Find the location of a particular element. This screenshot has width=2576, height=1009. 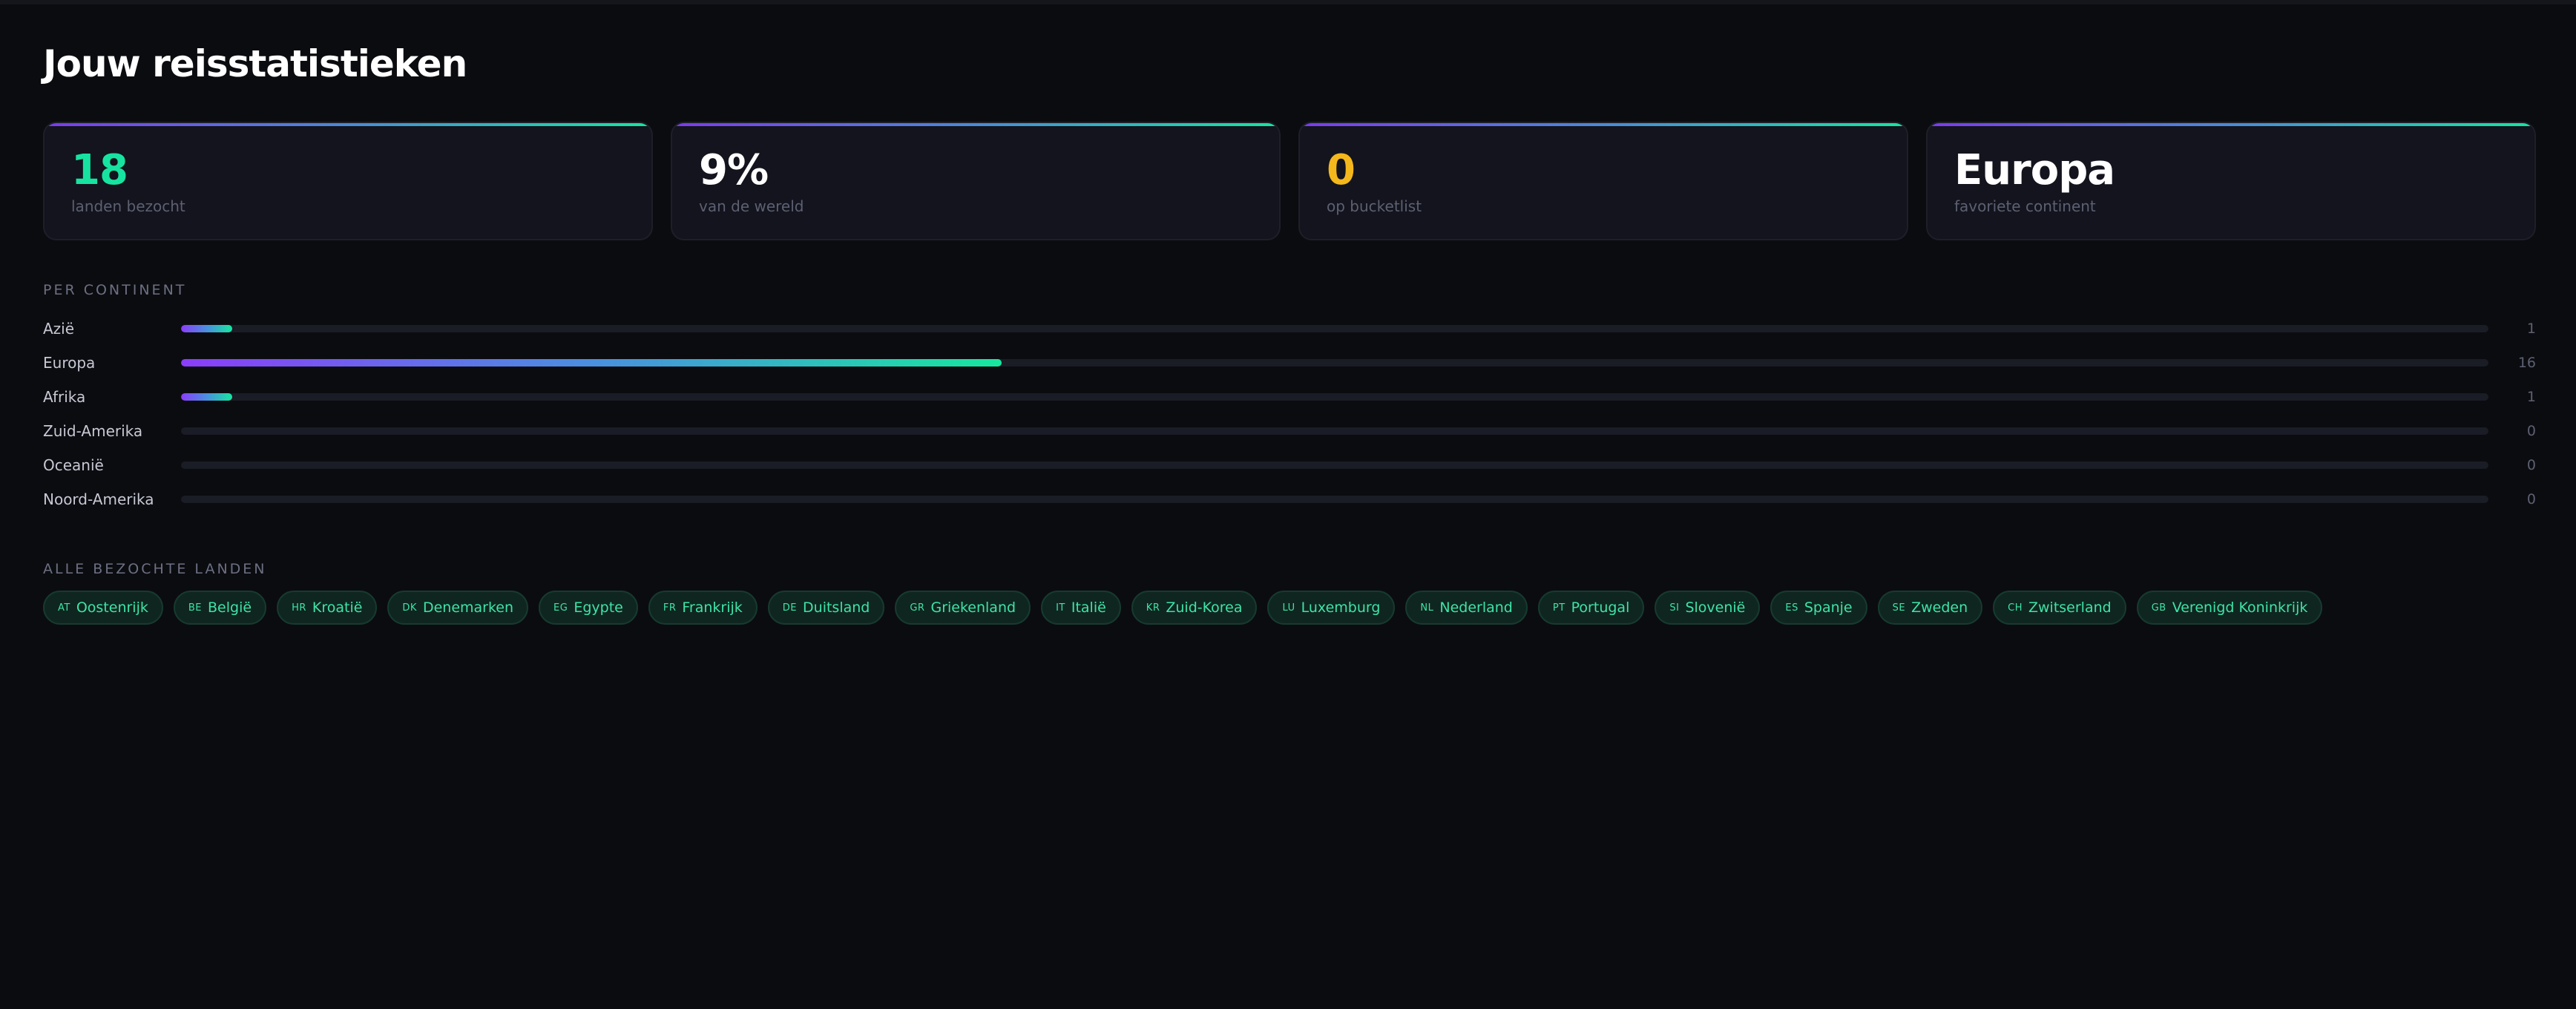

country-chip: PT Portugal is located at coordinates (1591, 608).